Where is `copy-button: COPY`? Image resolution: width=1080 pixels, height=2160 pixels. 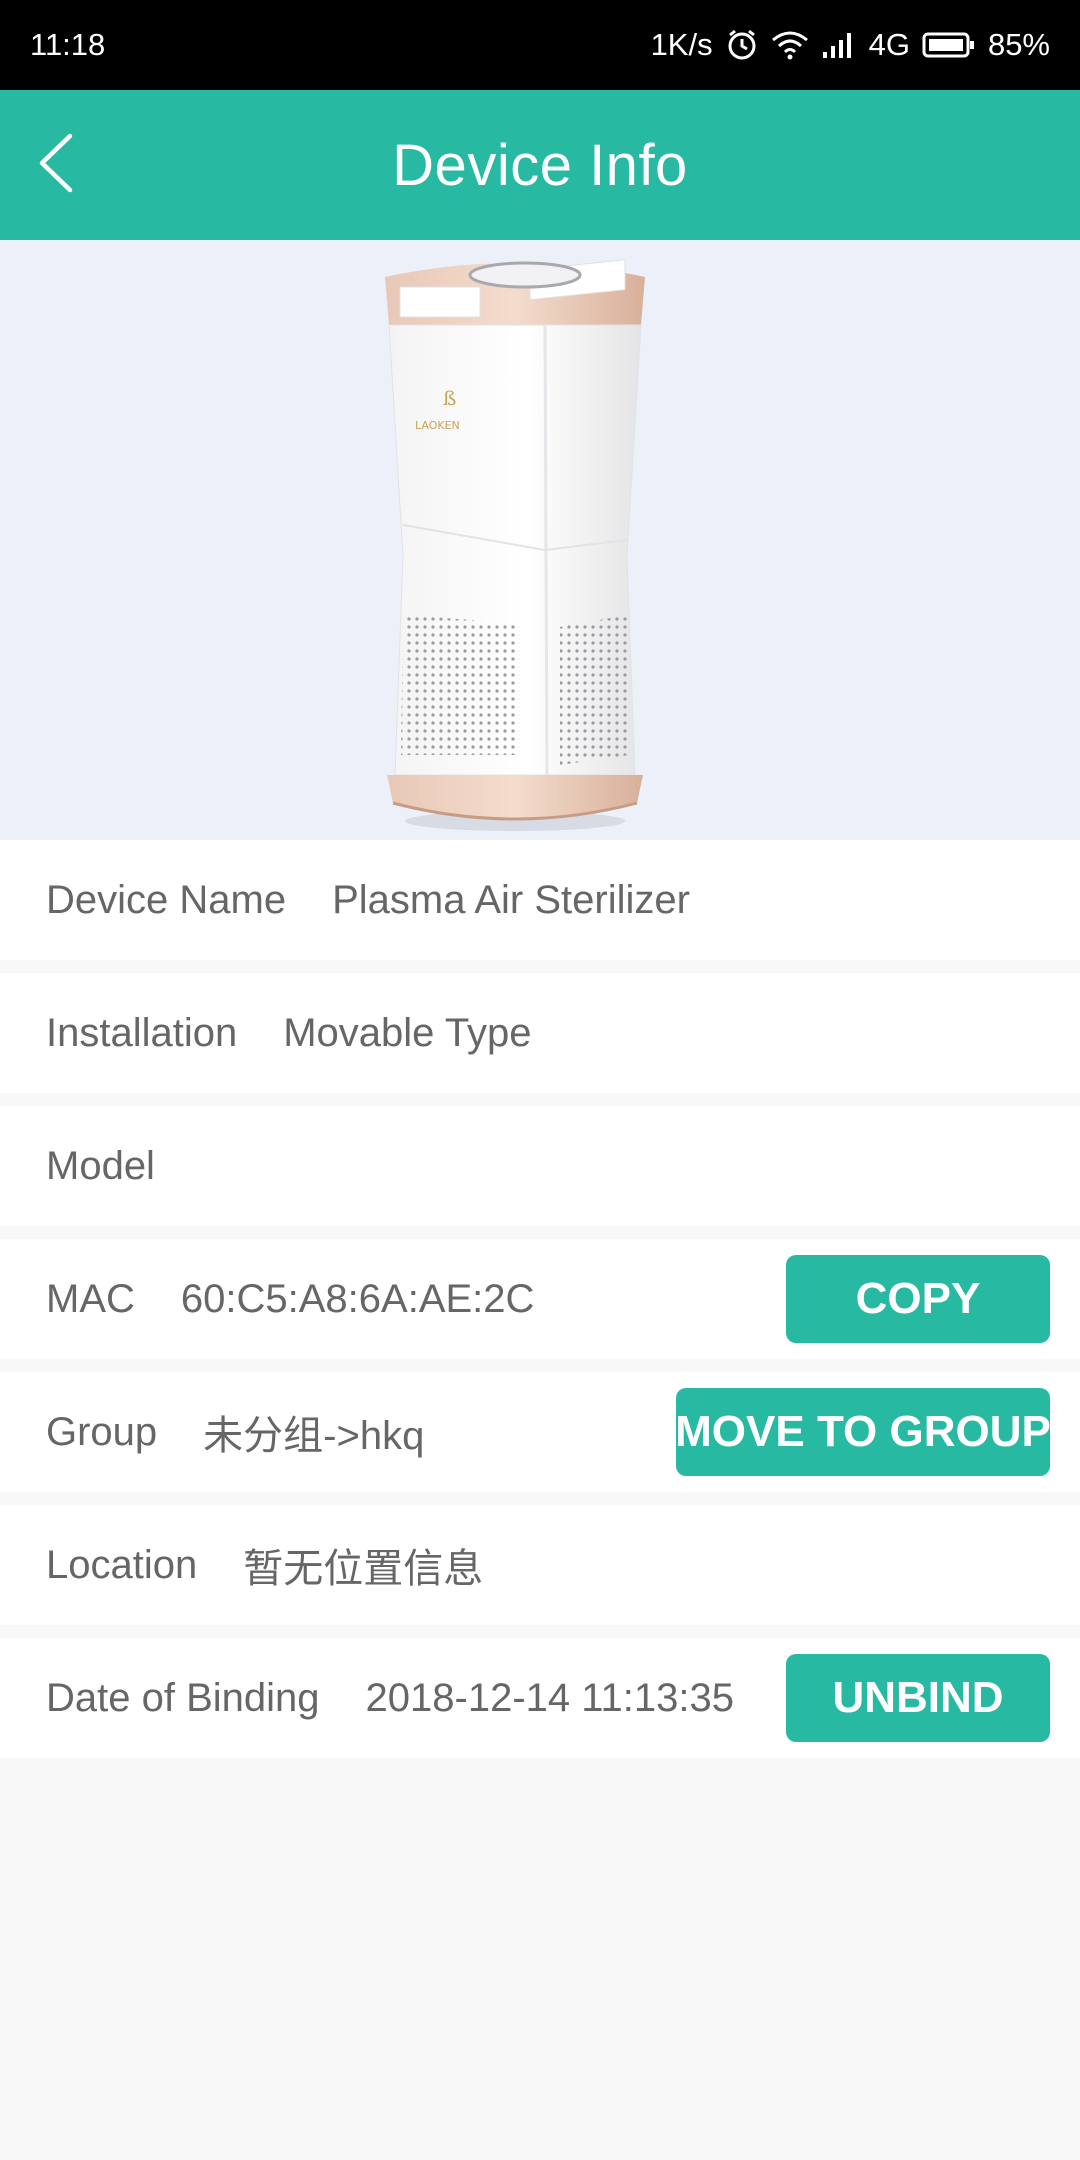 copy-button: COPY is located at coordinates (918, 1299).